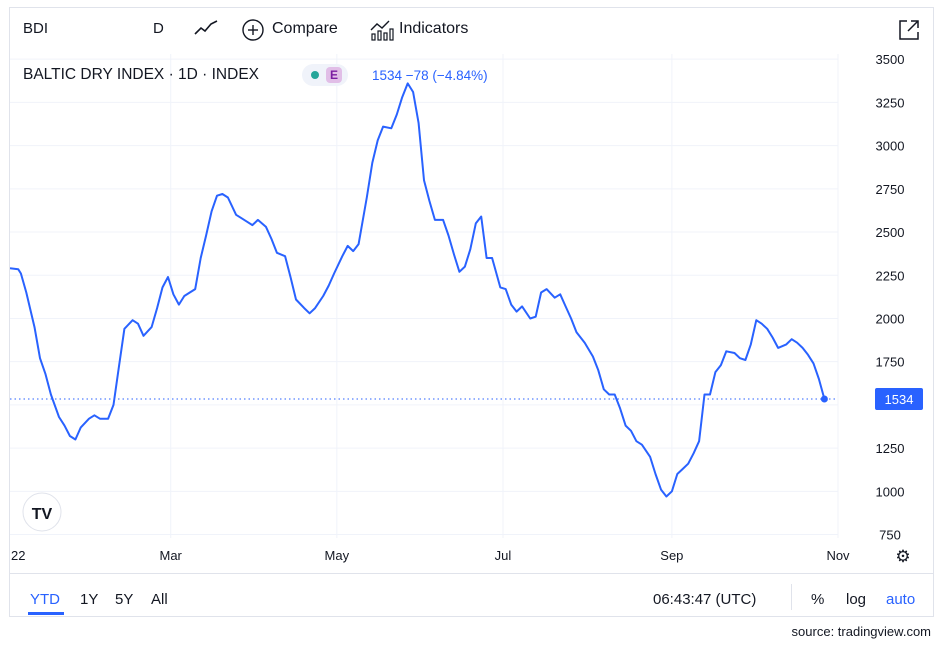 The height and width of the screenshot is (654, 945). I want to click on x-tick-label: 22, so click(18, 555).